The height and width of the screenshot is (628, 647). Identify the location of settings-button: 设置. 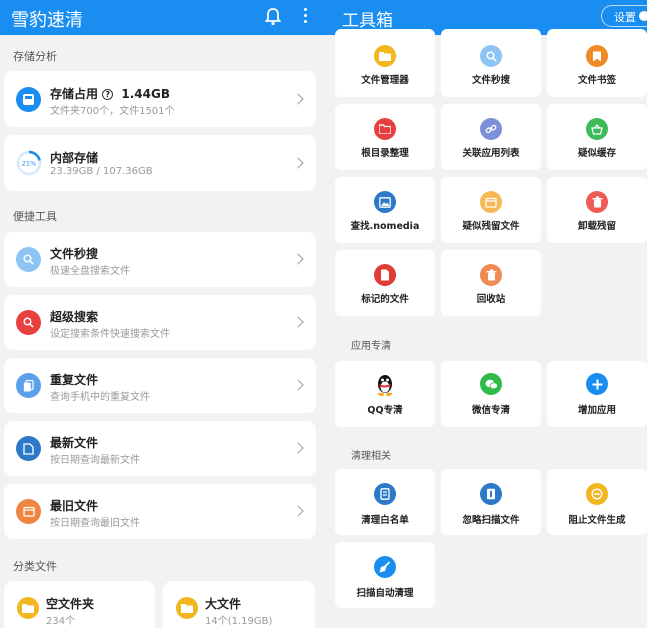
(624, 16).